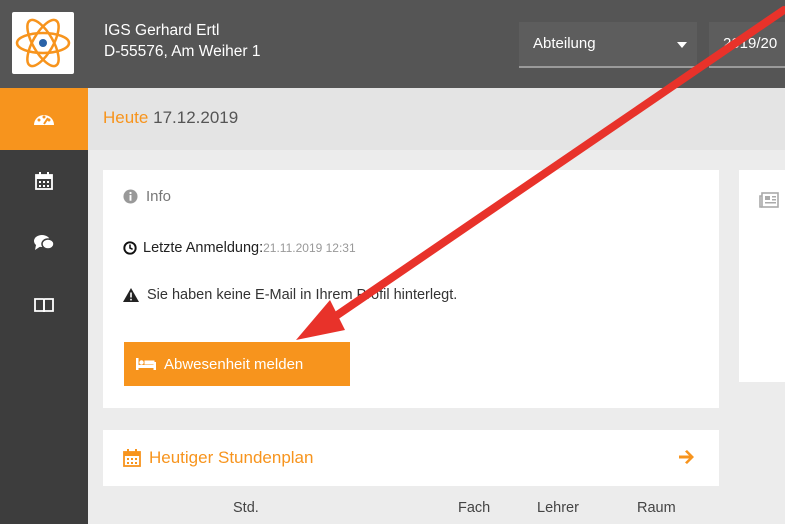  I want to click on today-heading: Heute 17.12.2019, so click(170, 118).